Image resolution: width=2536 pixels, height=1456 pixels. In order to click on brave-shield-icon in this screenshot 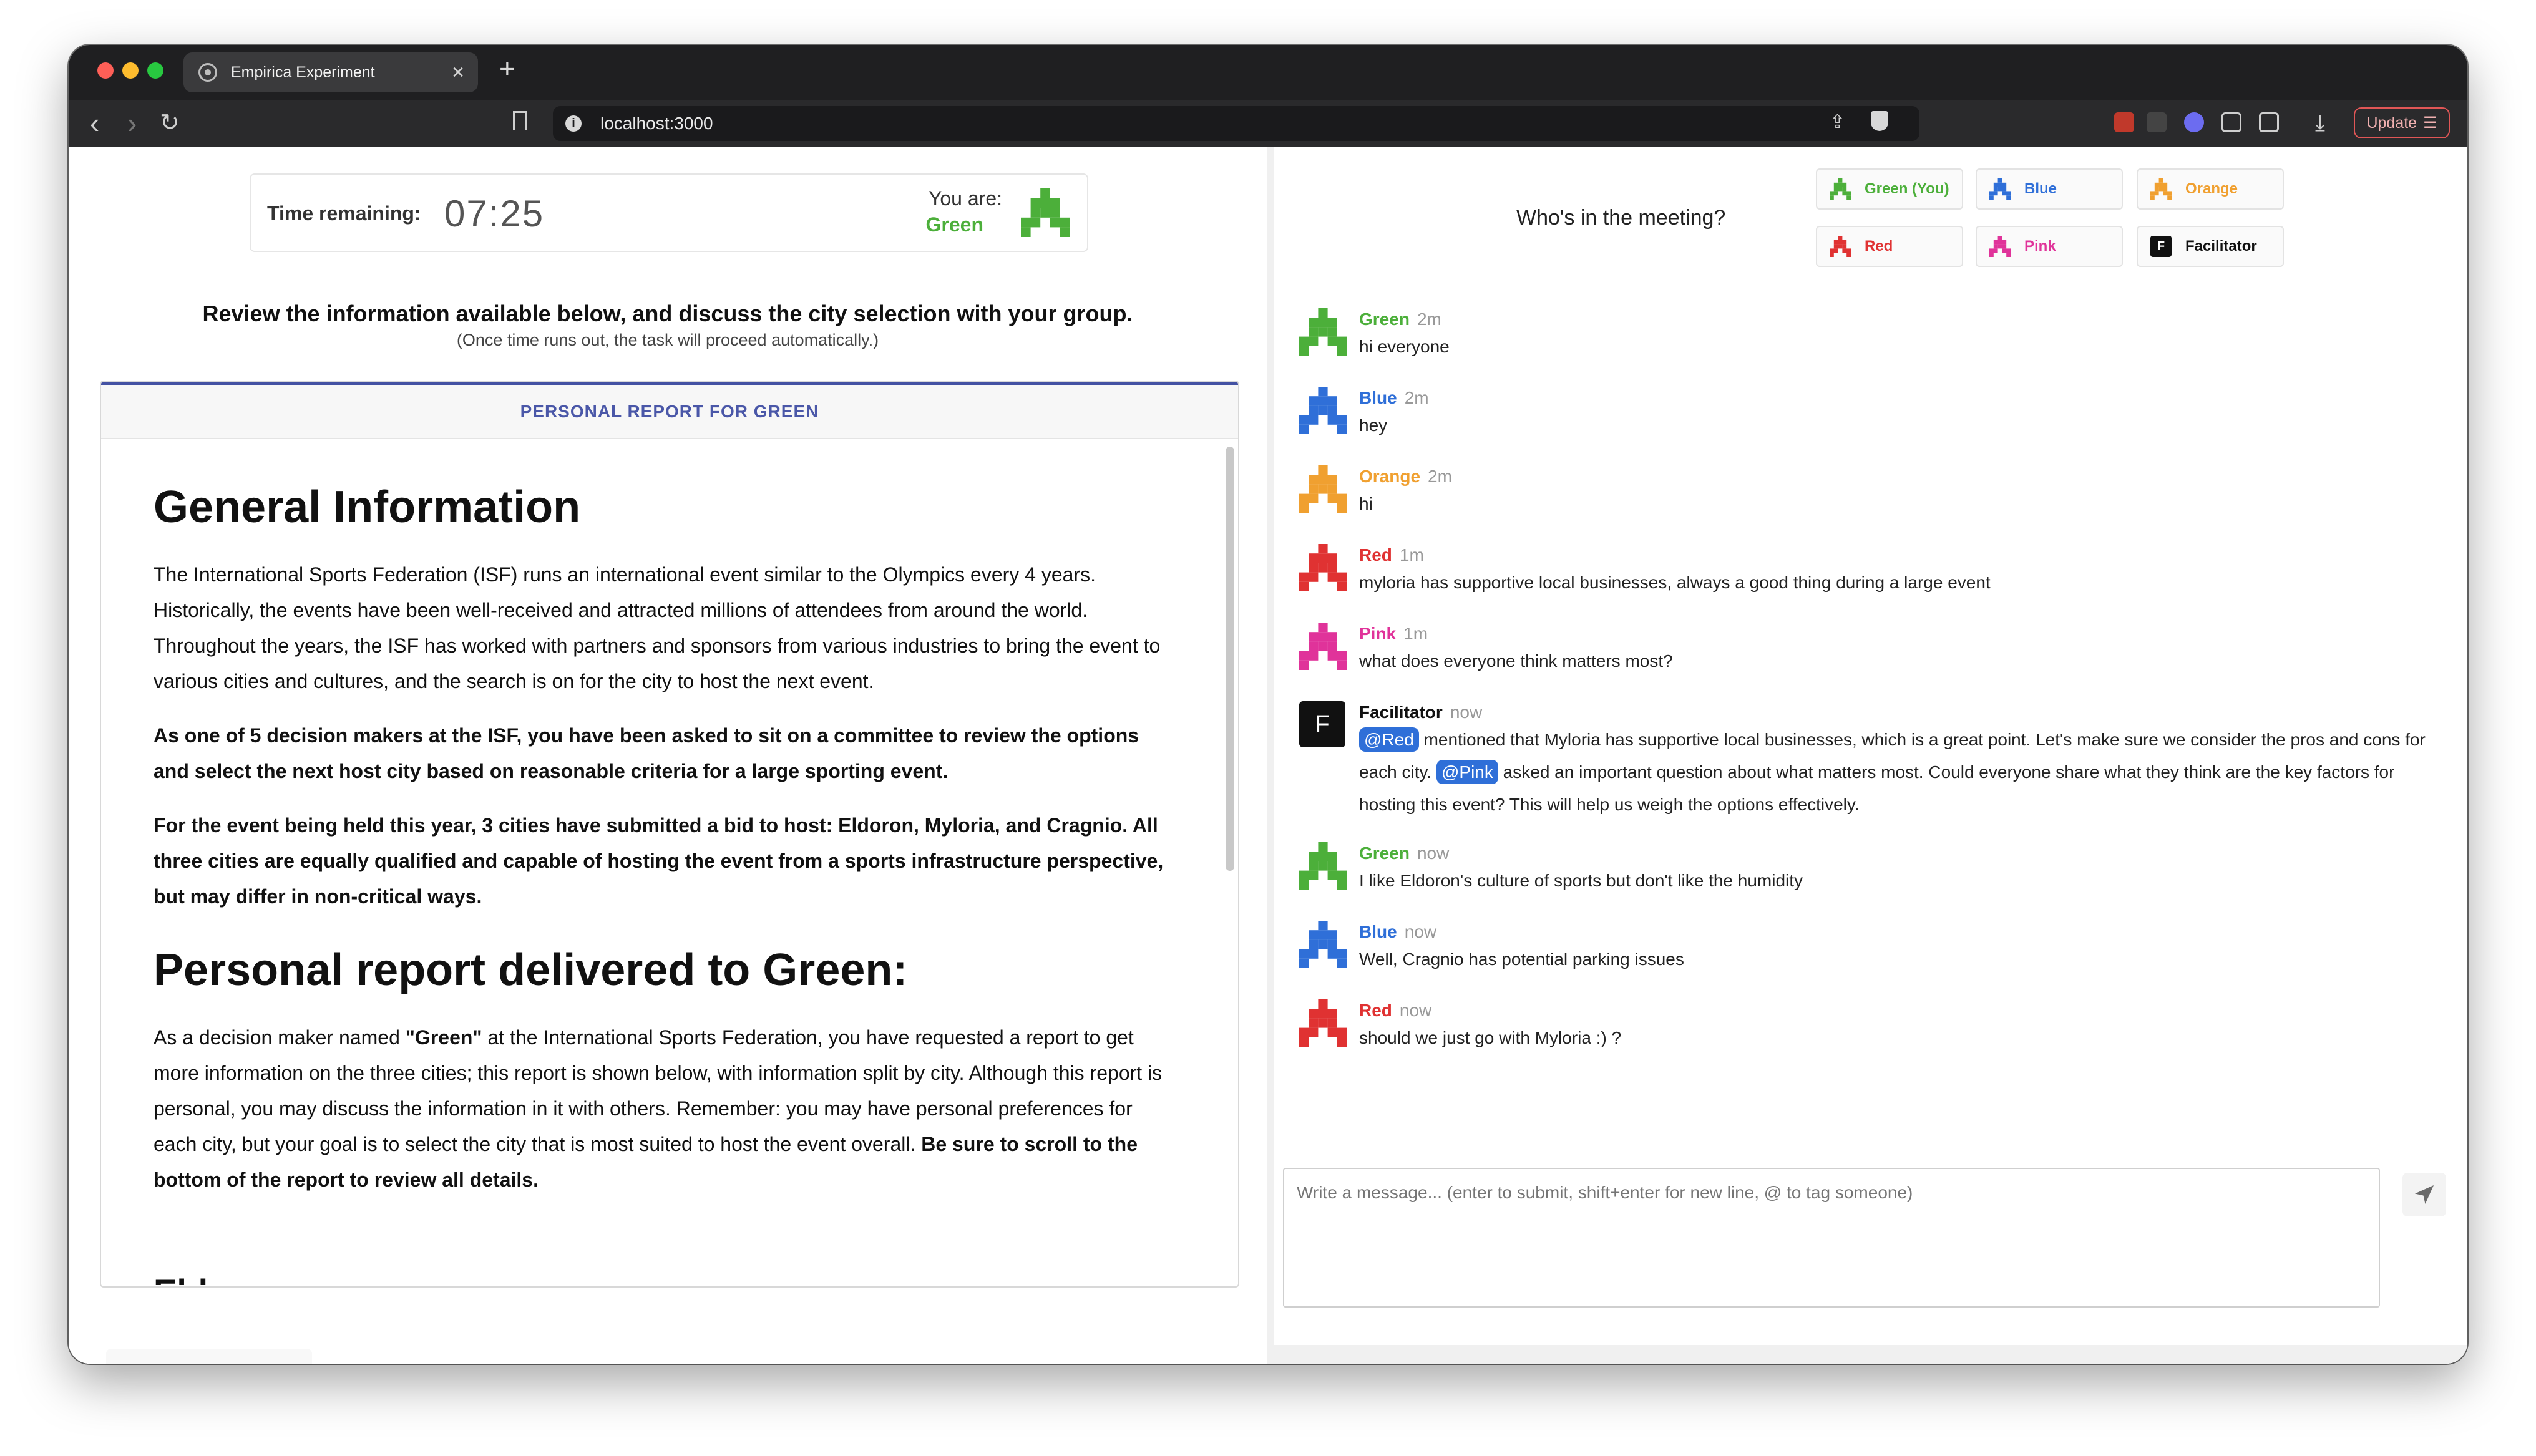, I will do `click(1879, 121)`.